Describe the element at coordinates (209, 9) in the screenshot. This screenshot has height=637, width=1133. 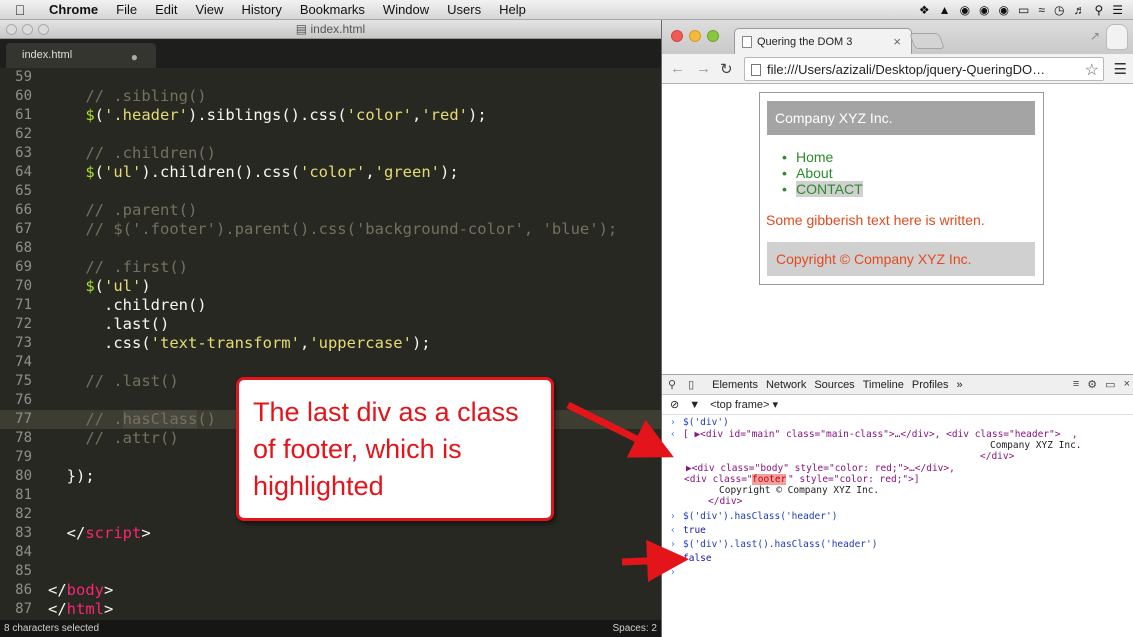
I see `menu-view: View` at that location.